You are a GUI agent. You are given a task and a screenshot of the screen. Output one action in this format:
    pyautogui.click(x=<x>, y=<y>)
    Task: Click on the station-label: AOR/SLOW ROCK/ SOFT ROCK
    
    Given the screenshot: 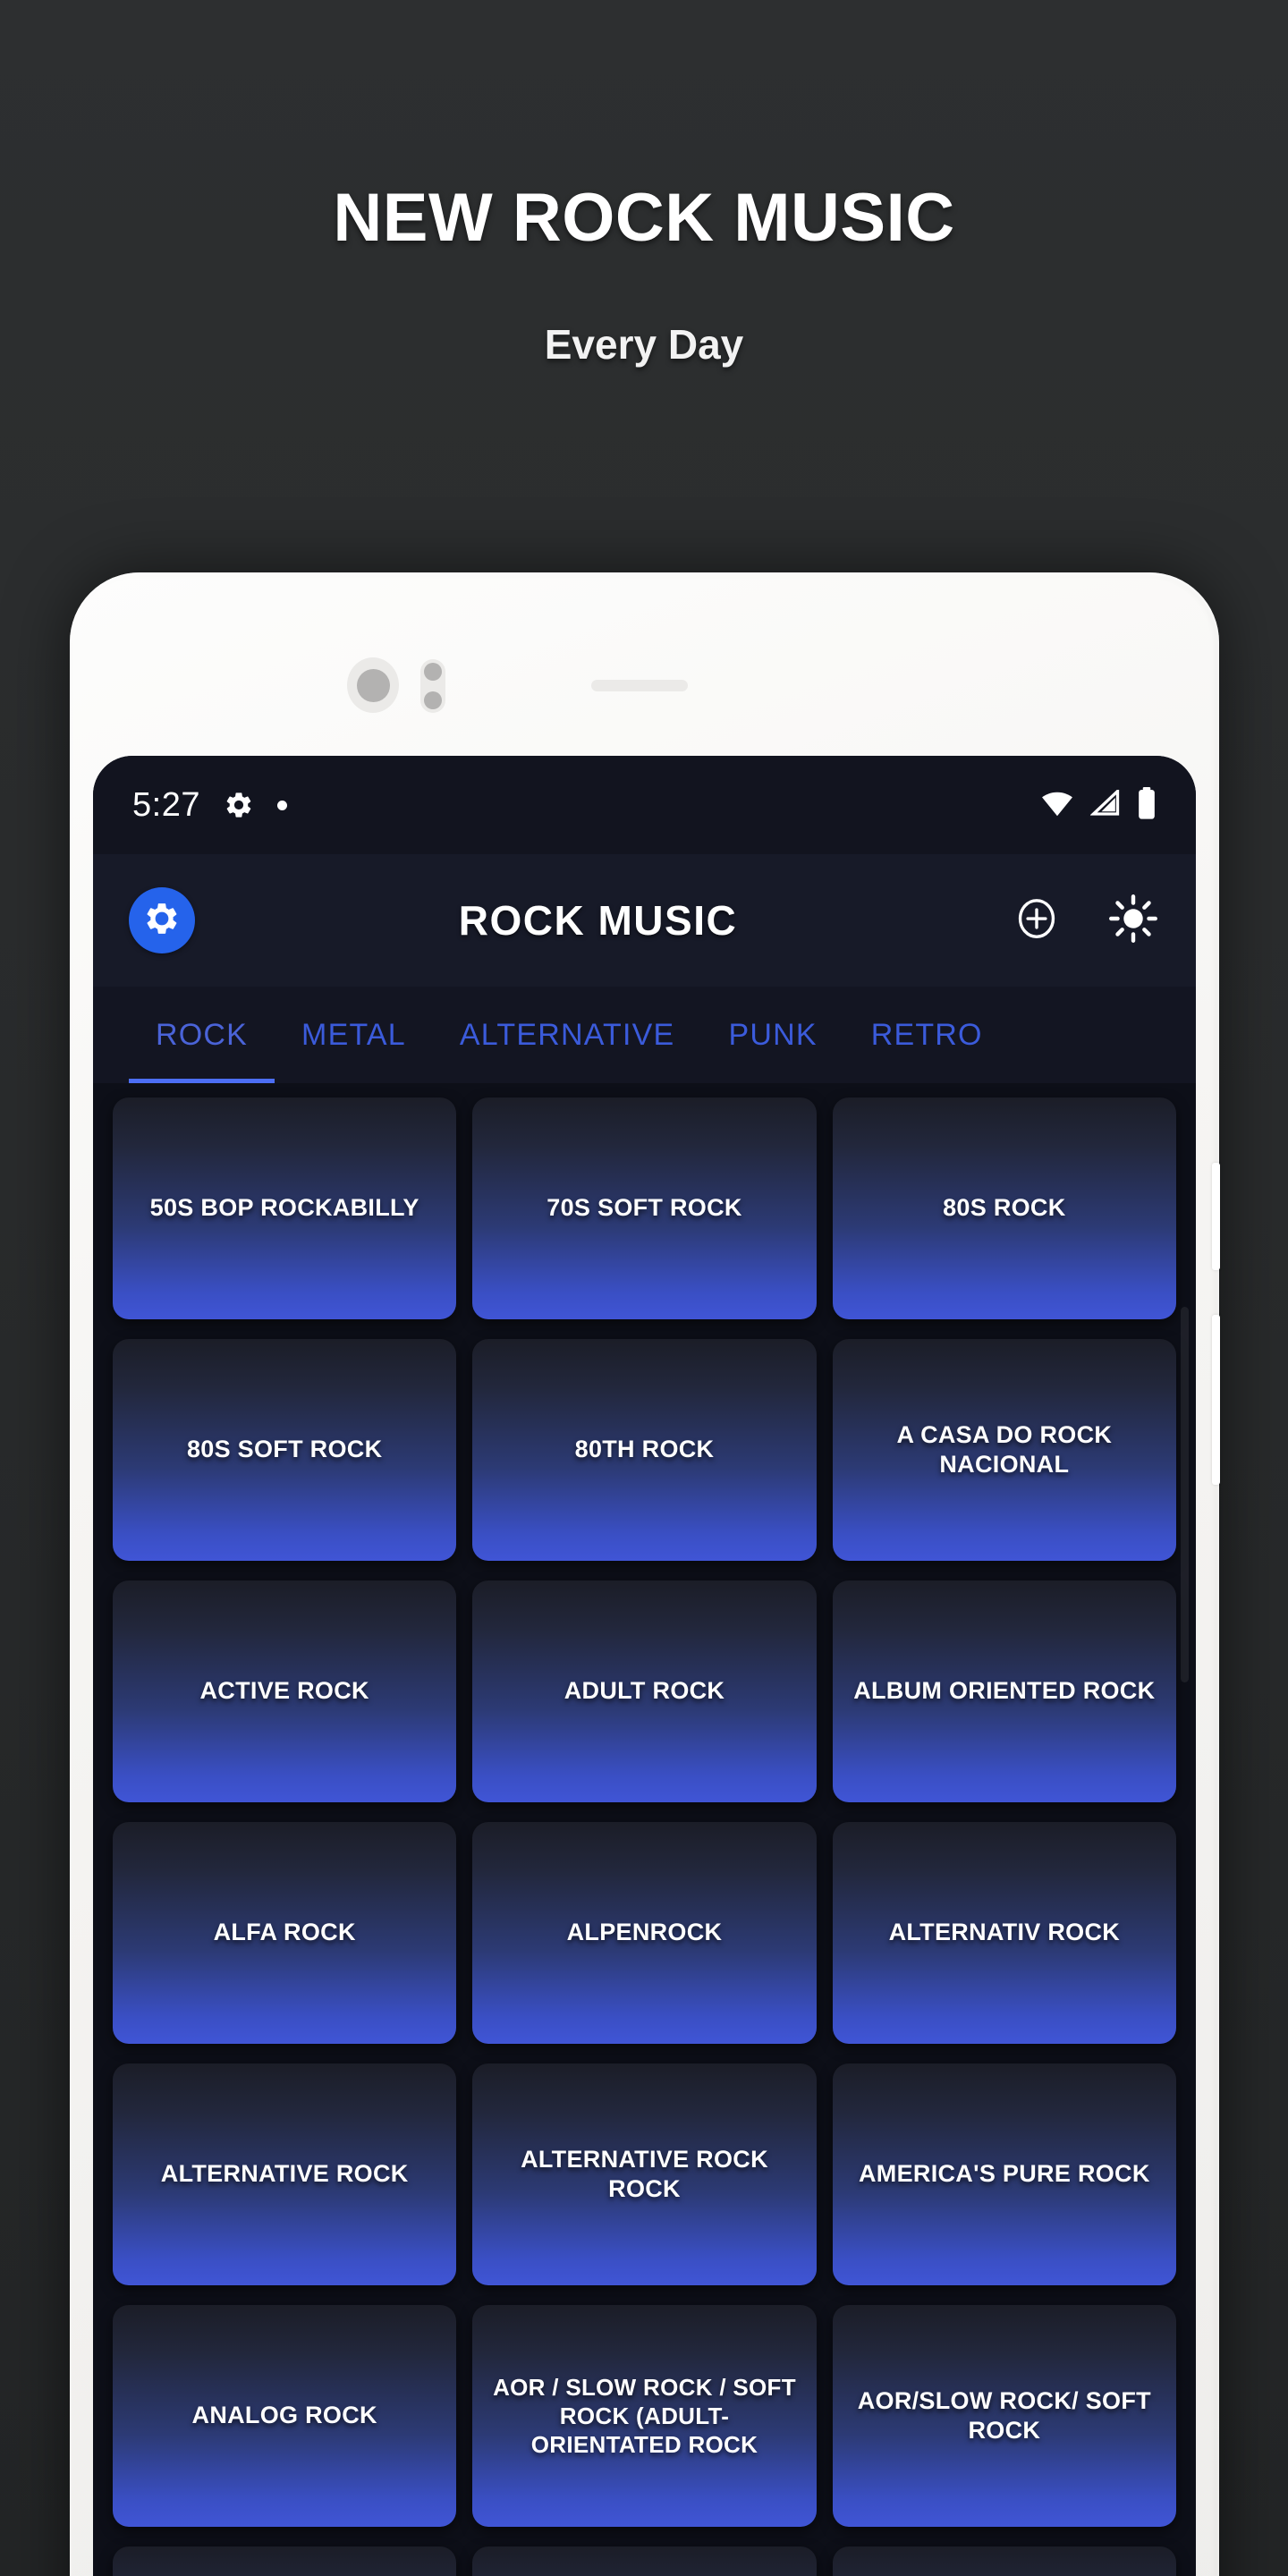 What is the action you would take?
    pyautogui.click(x=1004, y=2415)
    